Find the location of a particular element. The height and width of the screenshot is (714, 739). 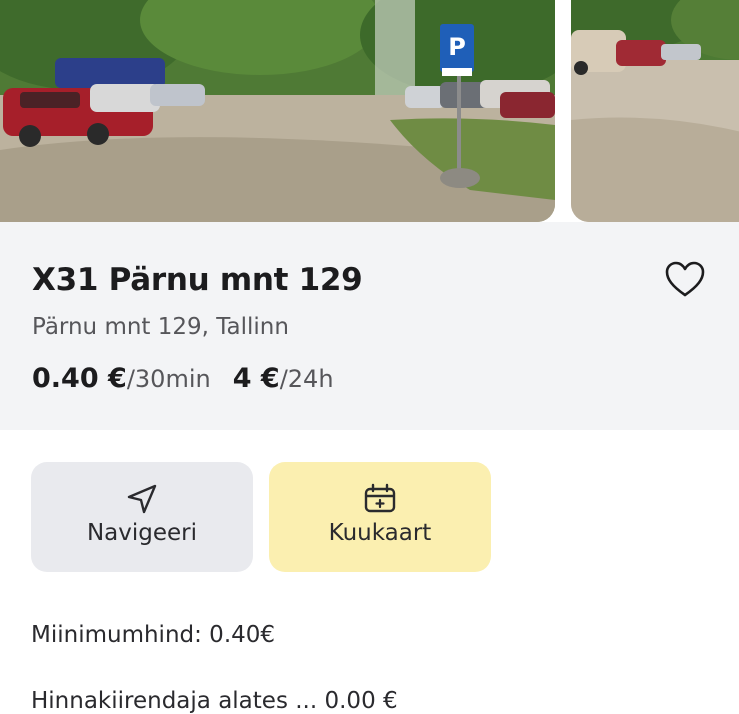

navigate-button: Navigeeri is located at coordinates (142, 517).